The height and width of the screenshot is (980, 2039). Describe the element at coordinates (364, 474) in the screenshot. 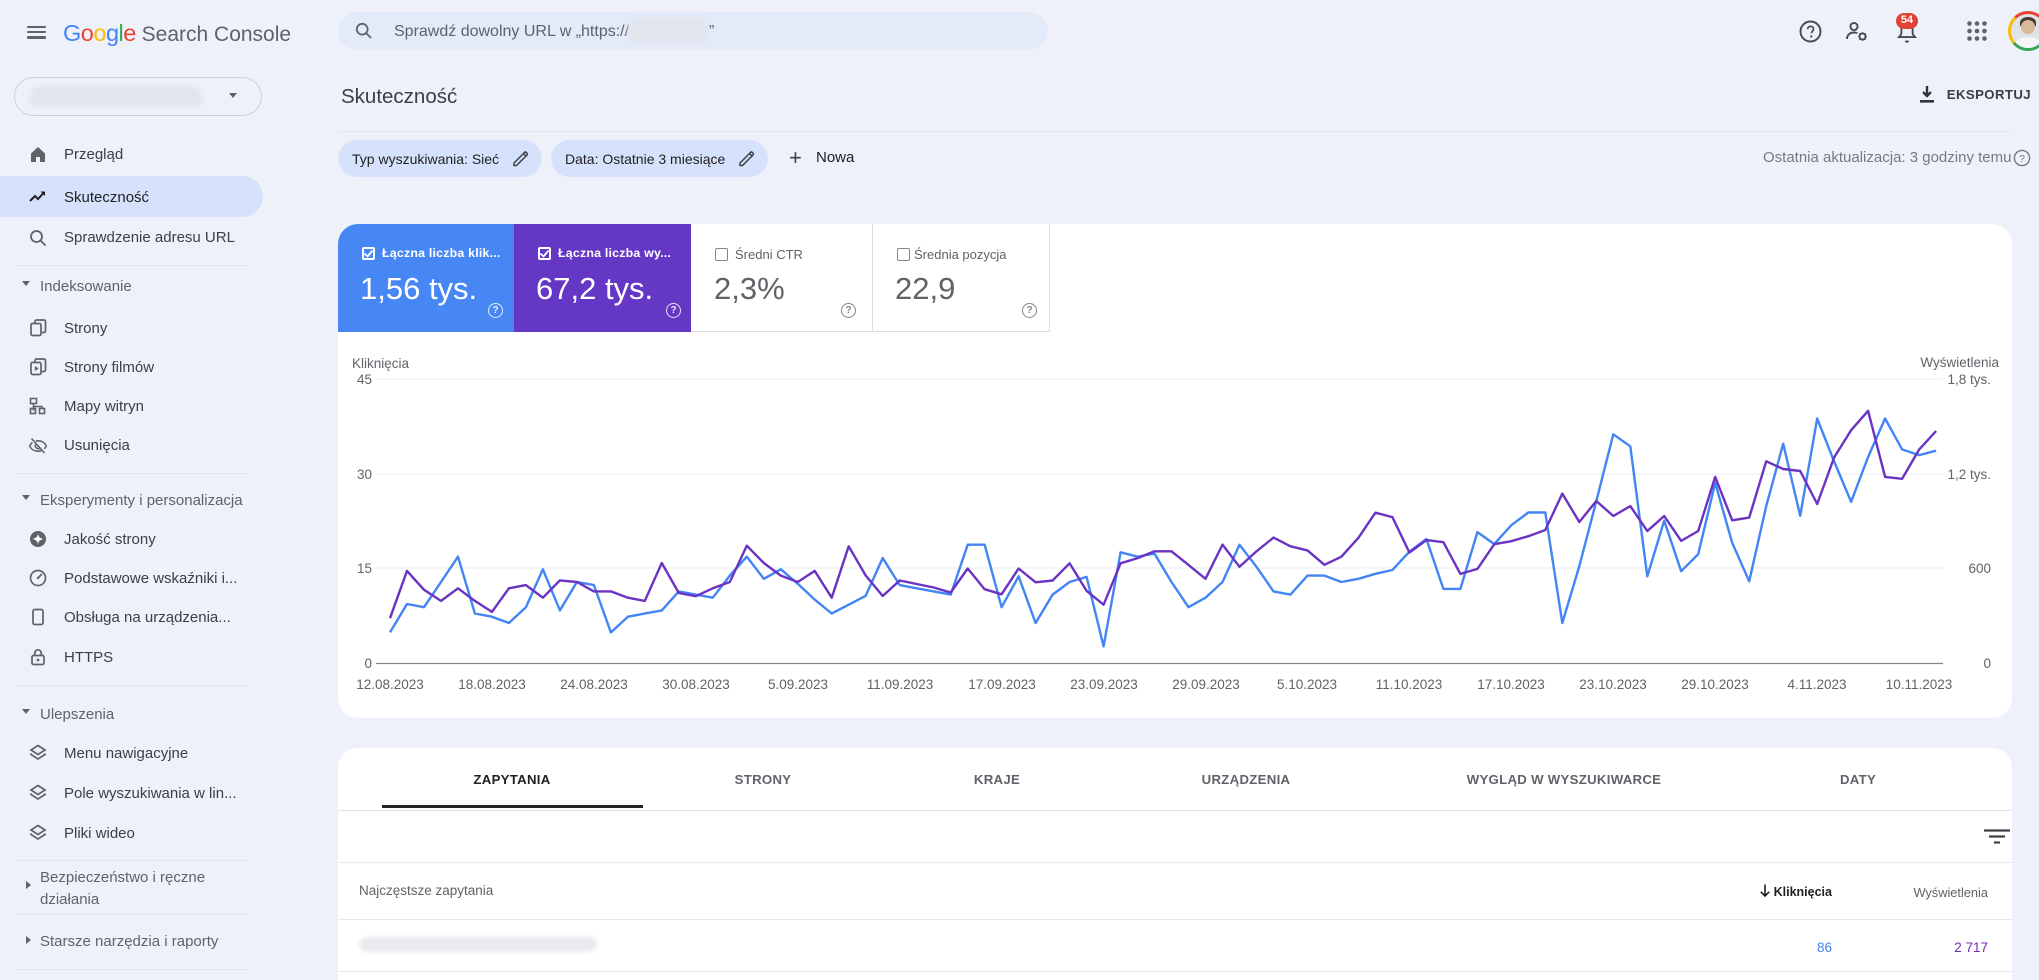

I see `svg-text: 30` at that location.